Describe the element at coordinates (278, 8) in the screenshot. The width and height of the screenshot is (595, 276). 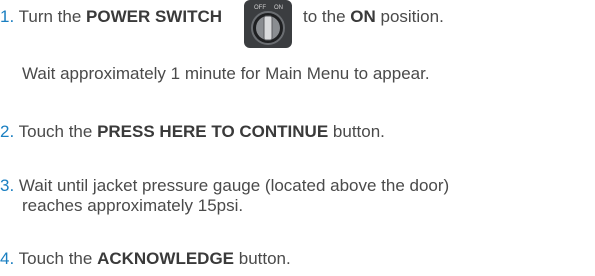
I see `switch-on-label: ON` at that location.